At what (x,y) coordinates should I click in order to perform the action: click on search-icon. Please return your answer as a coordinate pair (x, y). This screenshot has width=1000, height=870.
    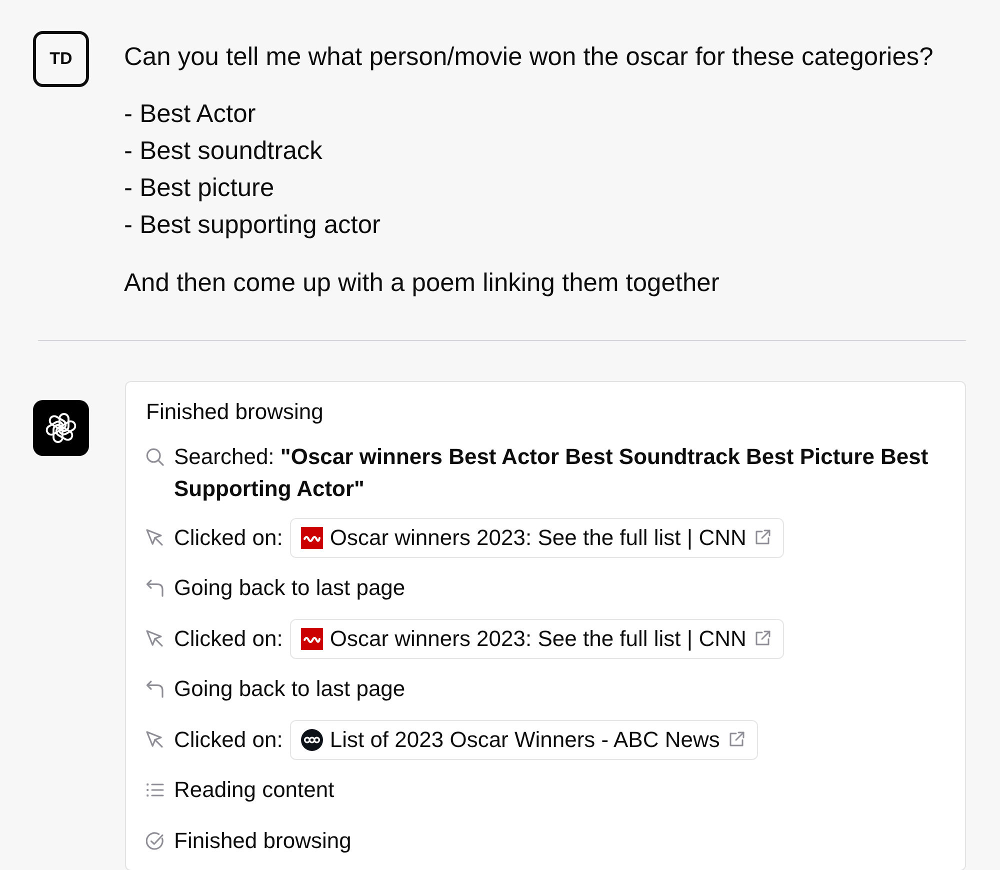
    Looking at the image, I should click on (155, 457).